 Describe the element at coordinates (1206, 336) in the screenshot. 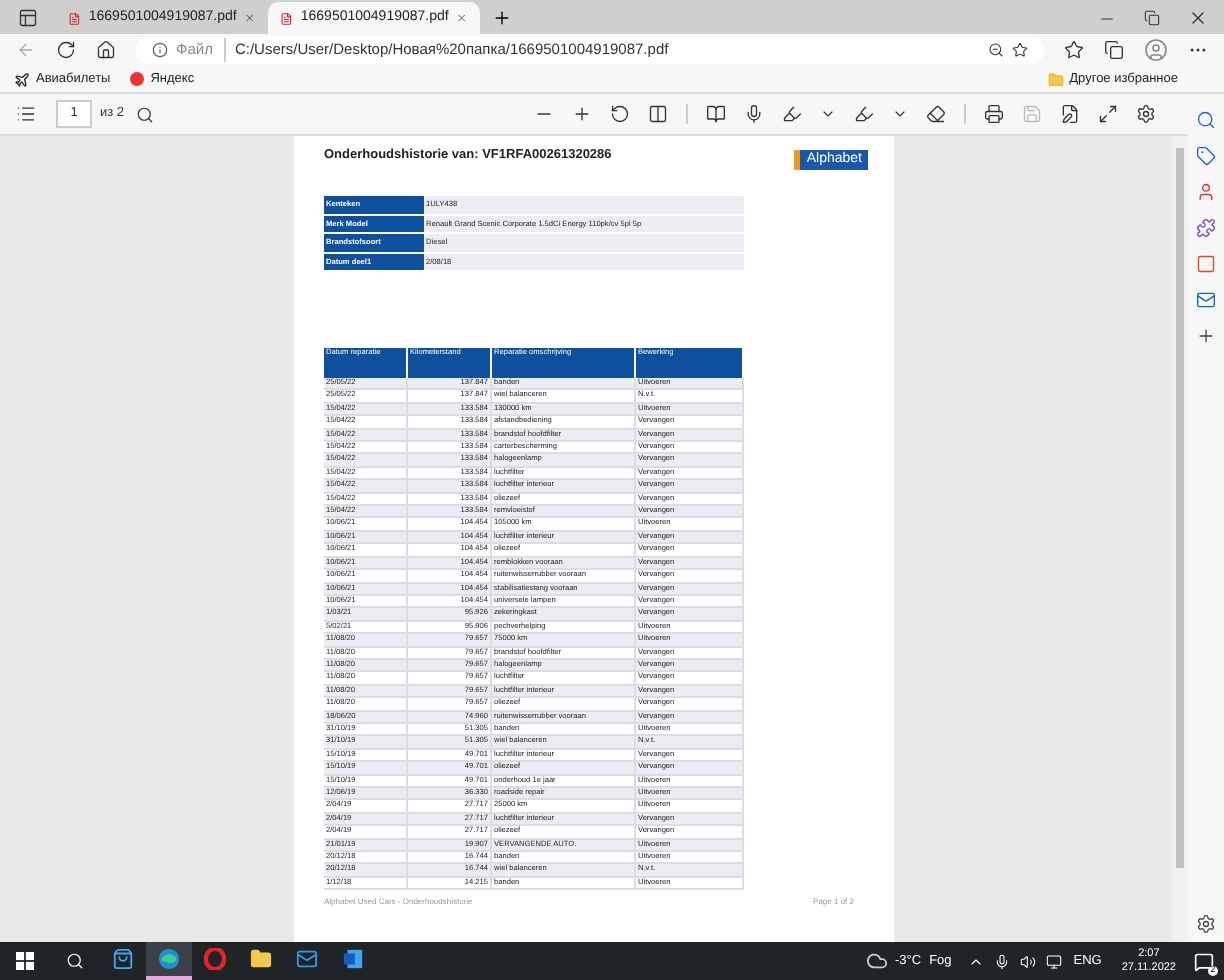

I see `add-icon` at that location.